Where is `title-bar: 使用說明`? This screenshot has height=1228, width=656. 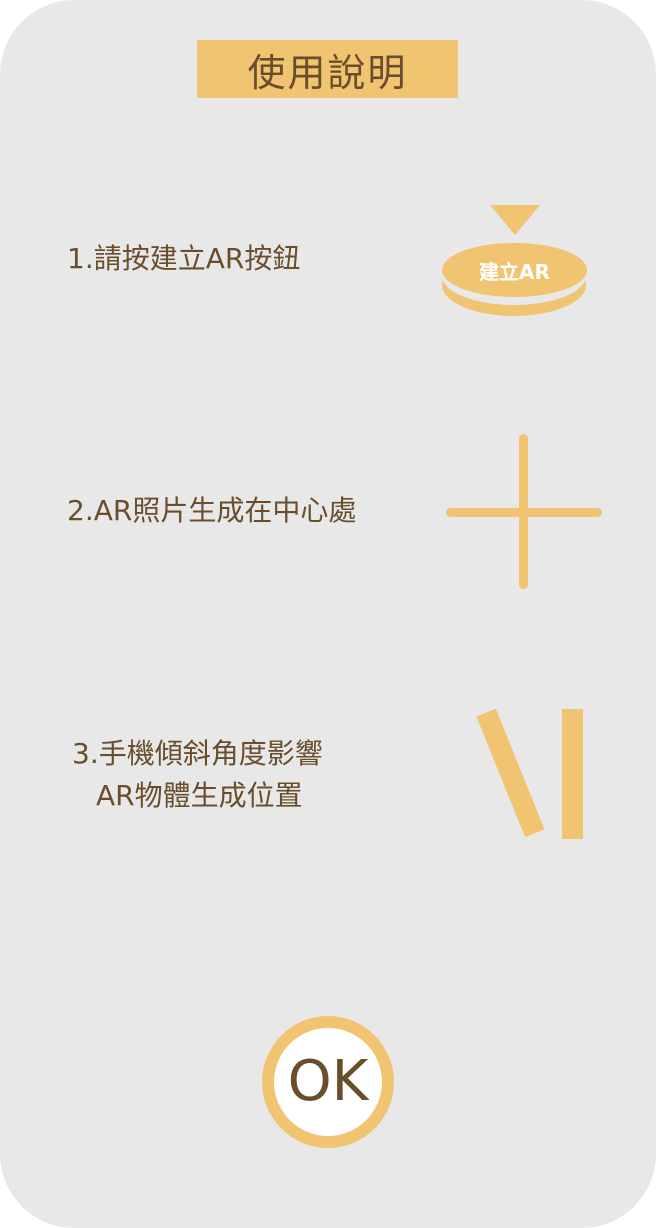 title-bar: 使用說明 is located at coordinates (327, 69).